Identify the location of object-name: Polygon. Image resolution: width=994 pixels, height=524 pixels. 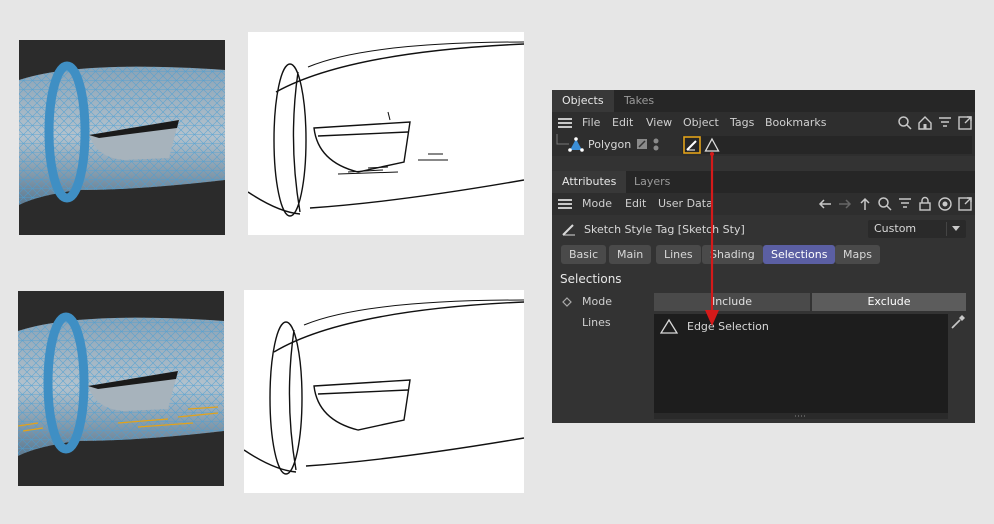
(609, 145).